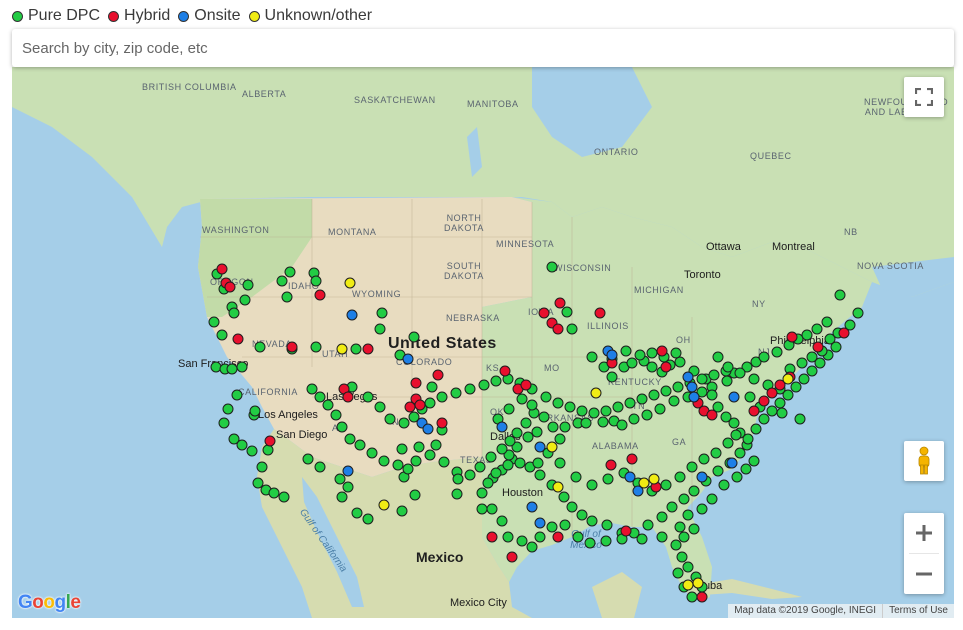 The image size is (963, 630). Describe the element at coordinates (924, 97) in the screenshot. I see `fullscreen-button` at that location.